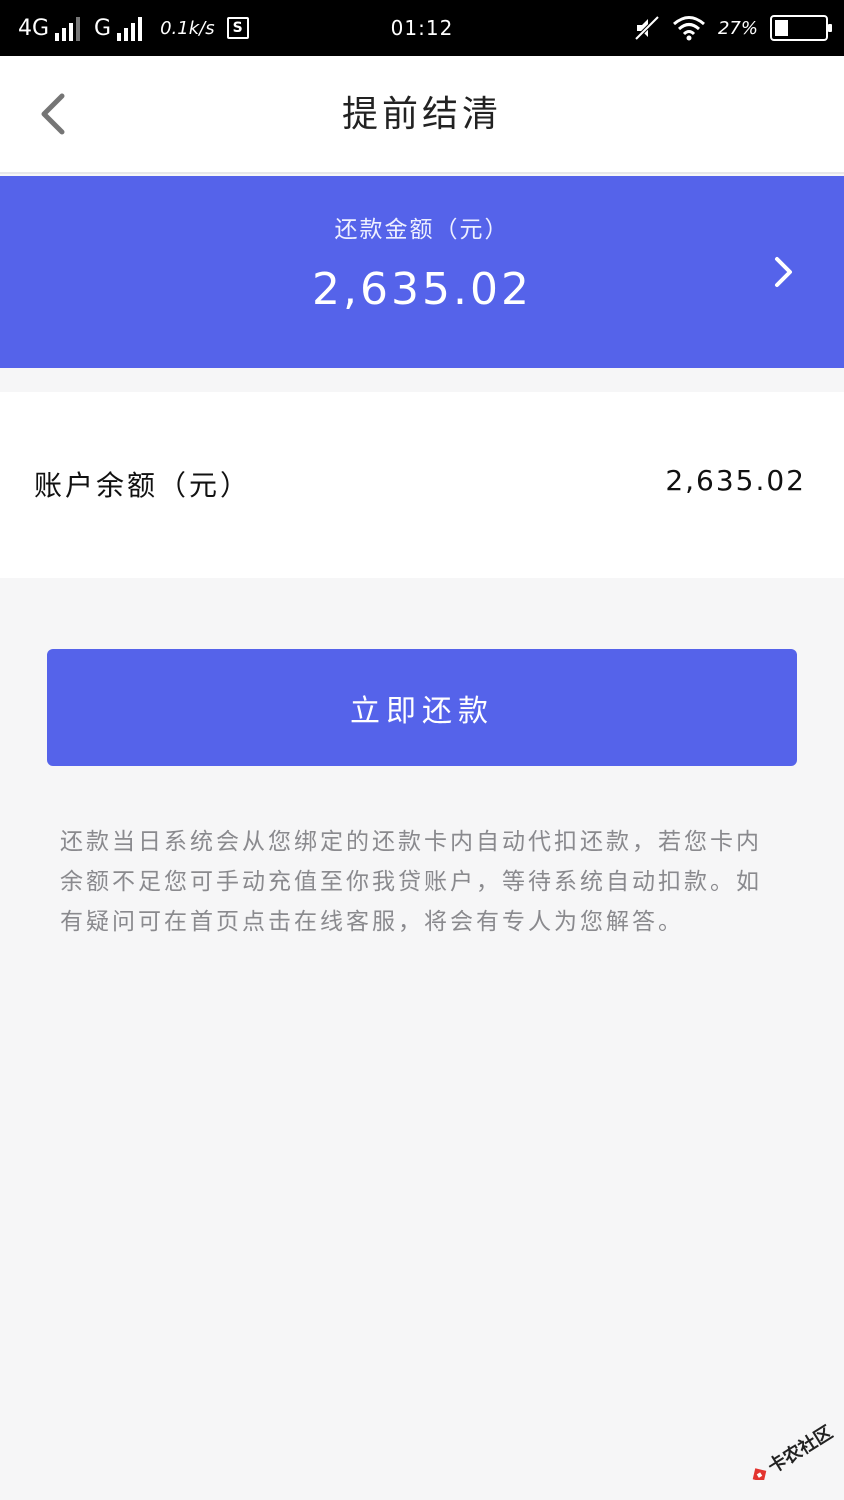 Image resolution: width=844 pixels, height=1500 pixels. I want to click on watermark-logo: 卡农社区, so click(786, 1443).